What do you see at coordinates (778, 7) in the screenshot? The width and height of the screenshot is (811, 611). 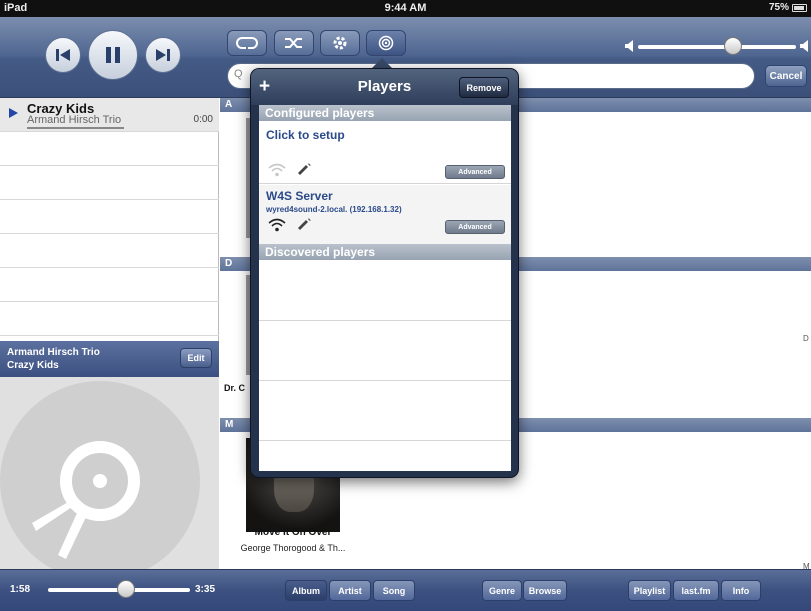 I see `battery-percent: 75%` at bounding box center [778, 7].